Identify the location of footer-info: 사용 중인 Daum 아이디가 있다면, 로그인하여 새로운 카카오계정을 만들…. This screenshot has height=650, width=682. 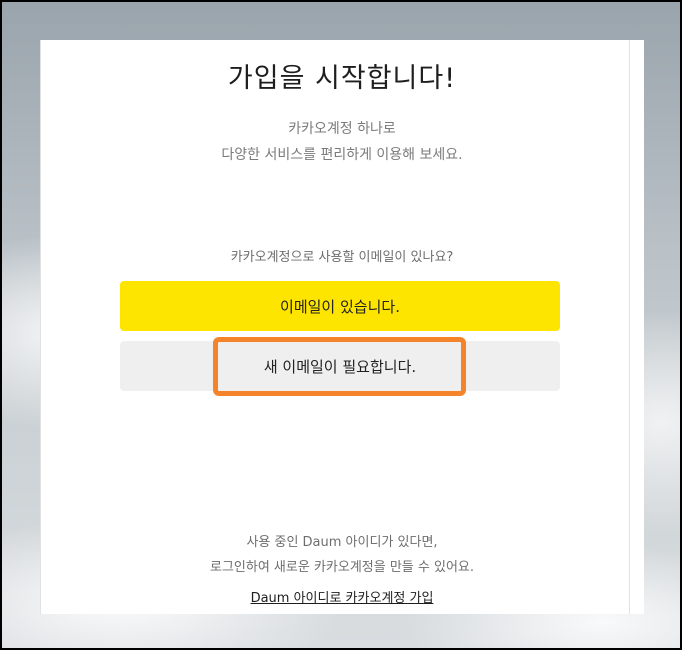
(342, 555).